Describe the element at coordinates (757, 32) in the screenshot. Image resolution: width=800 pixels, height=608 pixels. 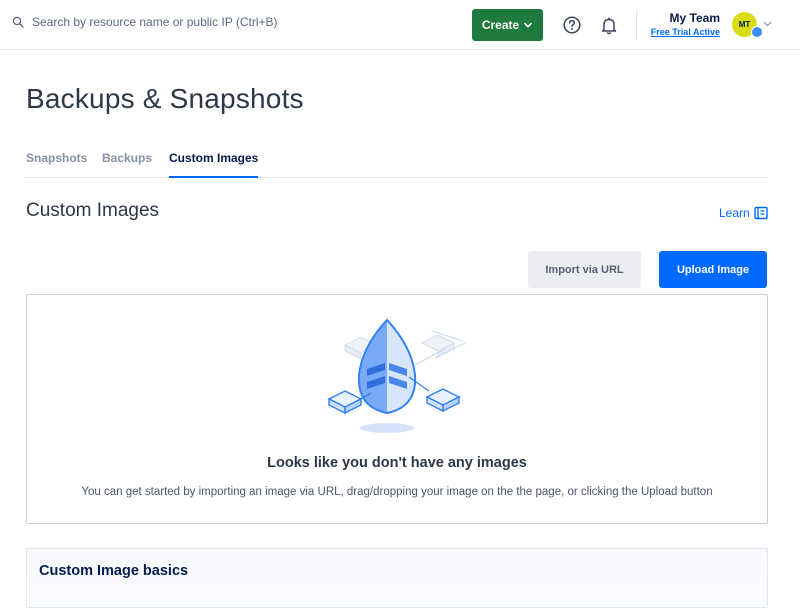
I see `avatar-status-badge-icon` at that location.